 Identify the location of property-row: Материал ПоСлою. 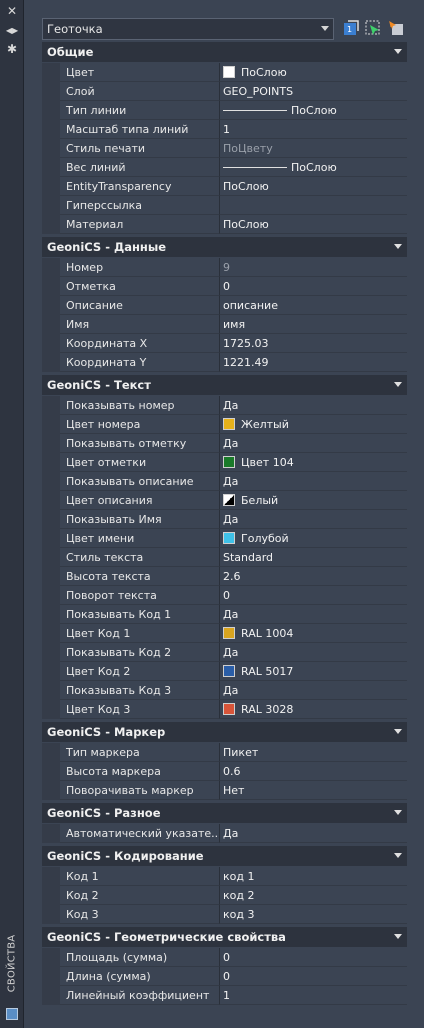
(224, 224).